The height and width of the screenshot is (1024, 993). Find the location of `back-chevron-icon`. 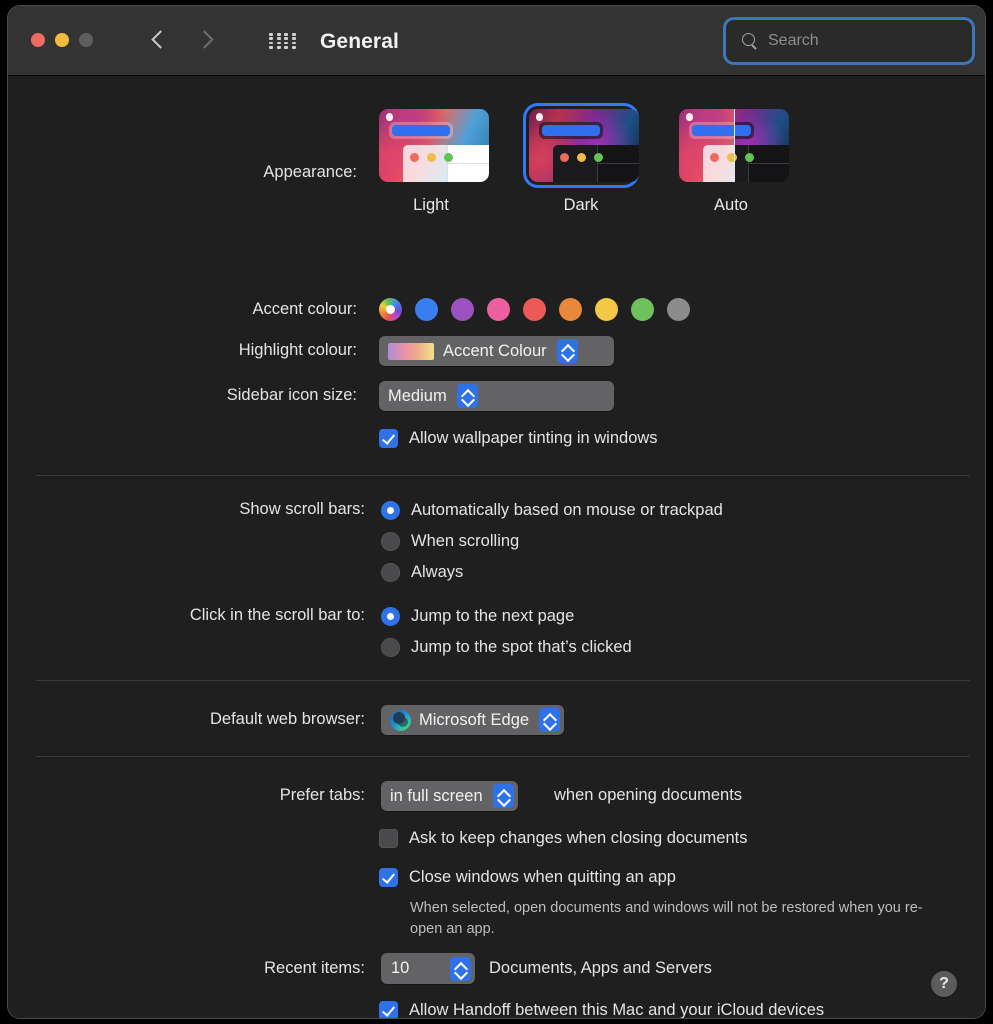

back-chevron-icon is located at coordinates (159, 41).